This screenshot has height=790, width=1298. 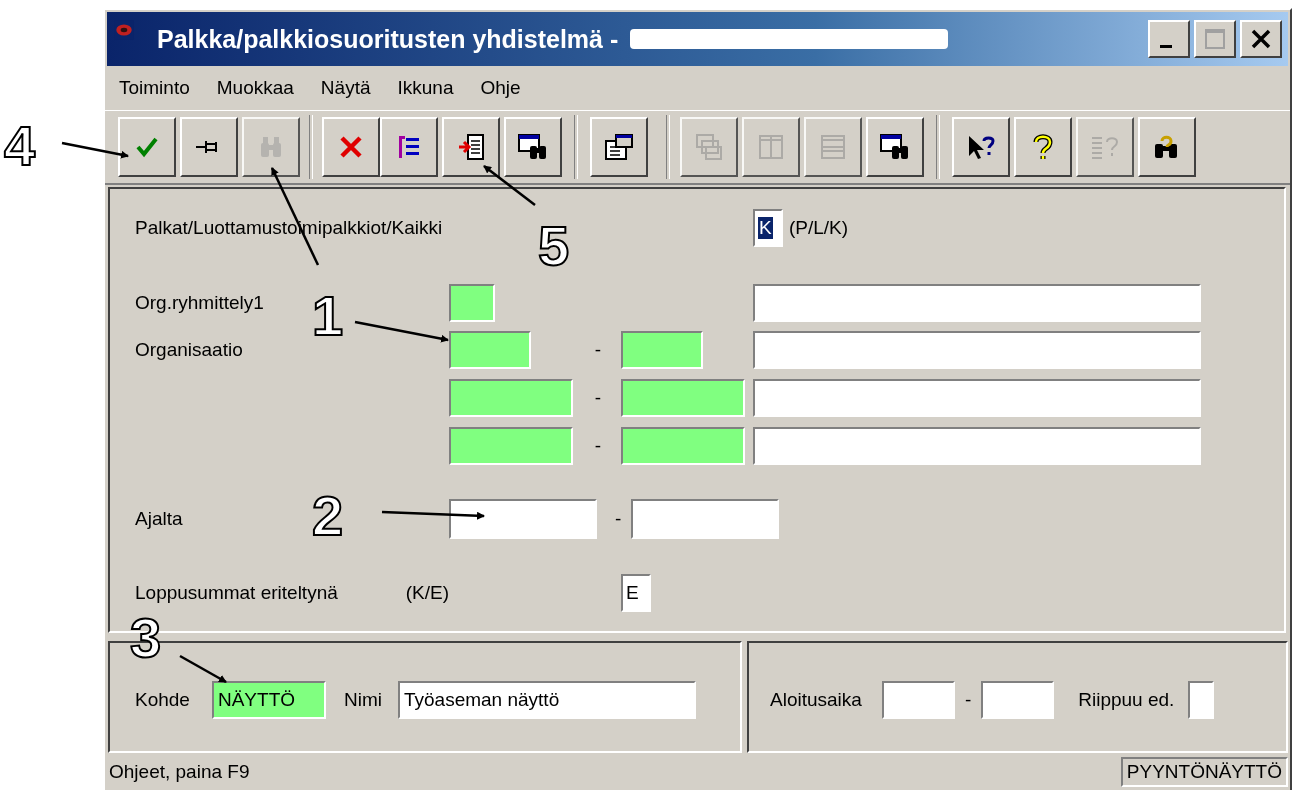 I want to click on pointer-help-icon, so click(x=981, y=147).